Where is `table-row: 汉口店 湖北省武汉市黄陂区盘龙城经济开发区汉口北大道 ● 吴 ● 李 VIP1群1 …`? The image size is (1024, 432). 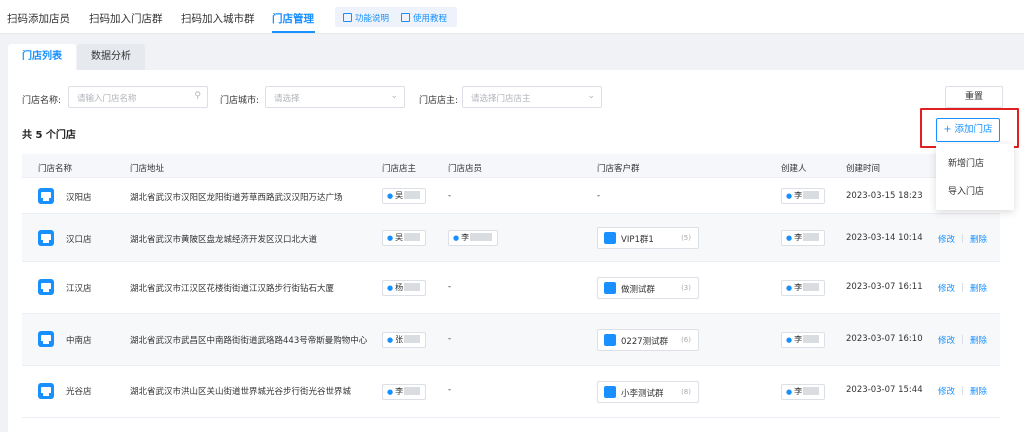 table-row: 汉口店 湖北省武汉市黄陂区盘龙城经济开发区汉口北大道 ● 吴 ● 李 VIP1群1 … is located at coordinates (511, 238).